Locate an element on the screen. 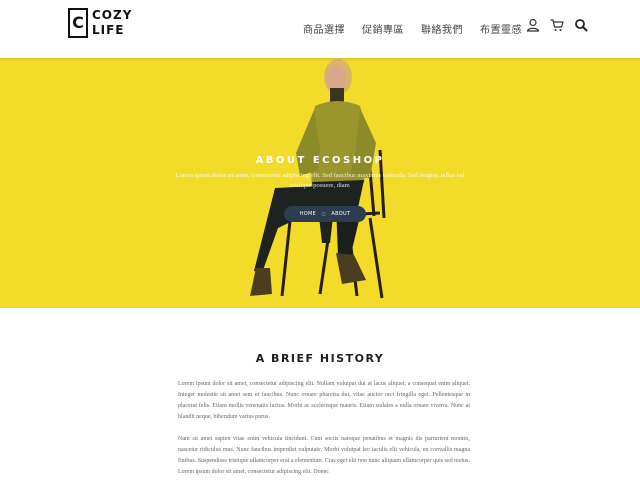 Image resolution: width=640 pixels, height=480 pixels. nav-item-products: 商品選擇 is located at coordinates (324, 28).